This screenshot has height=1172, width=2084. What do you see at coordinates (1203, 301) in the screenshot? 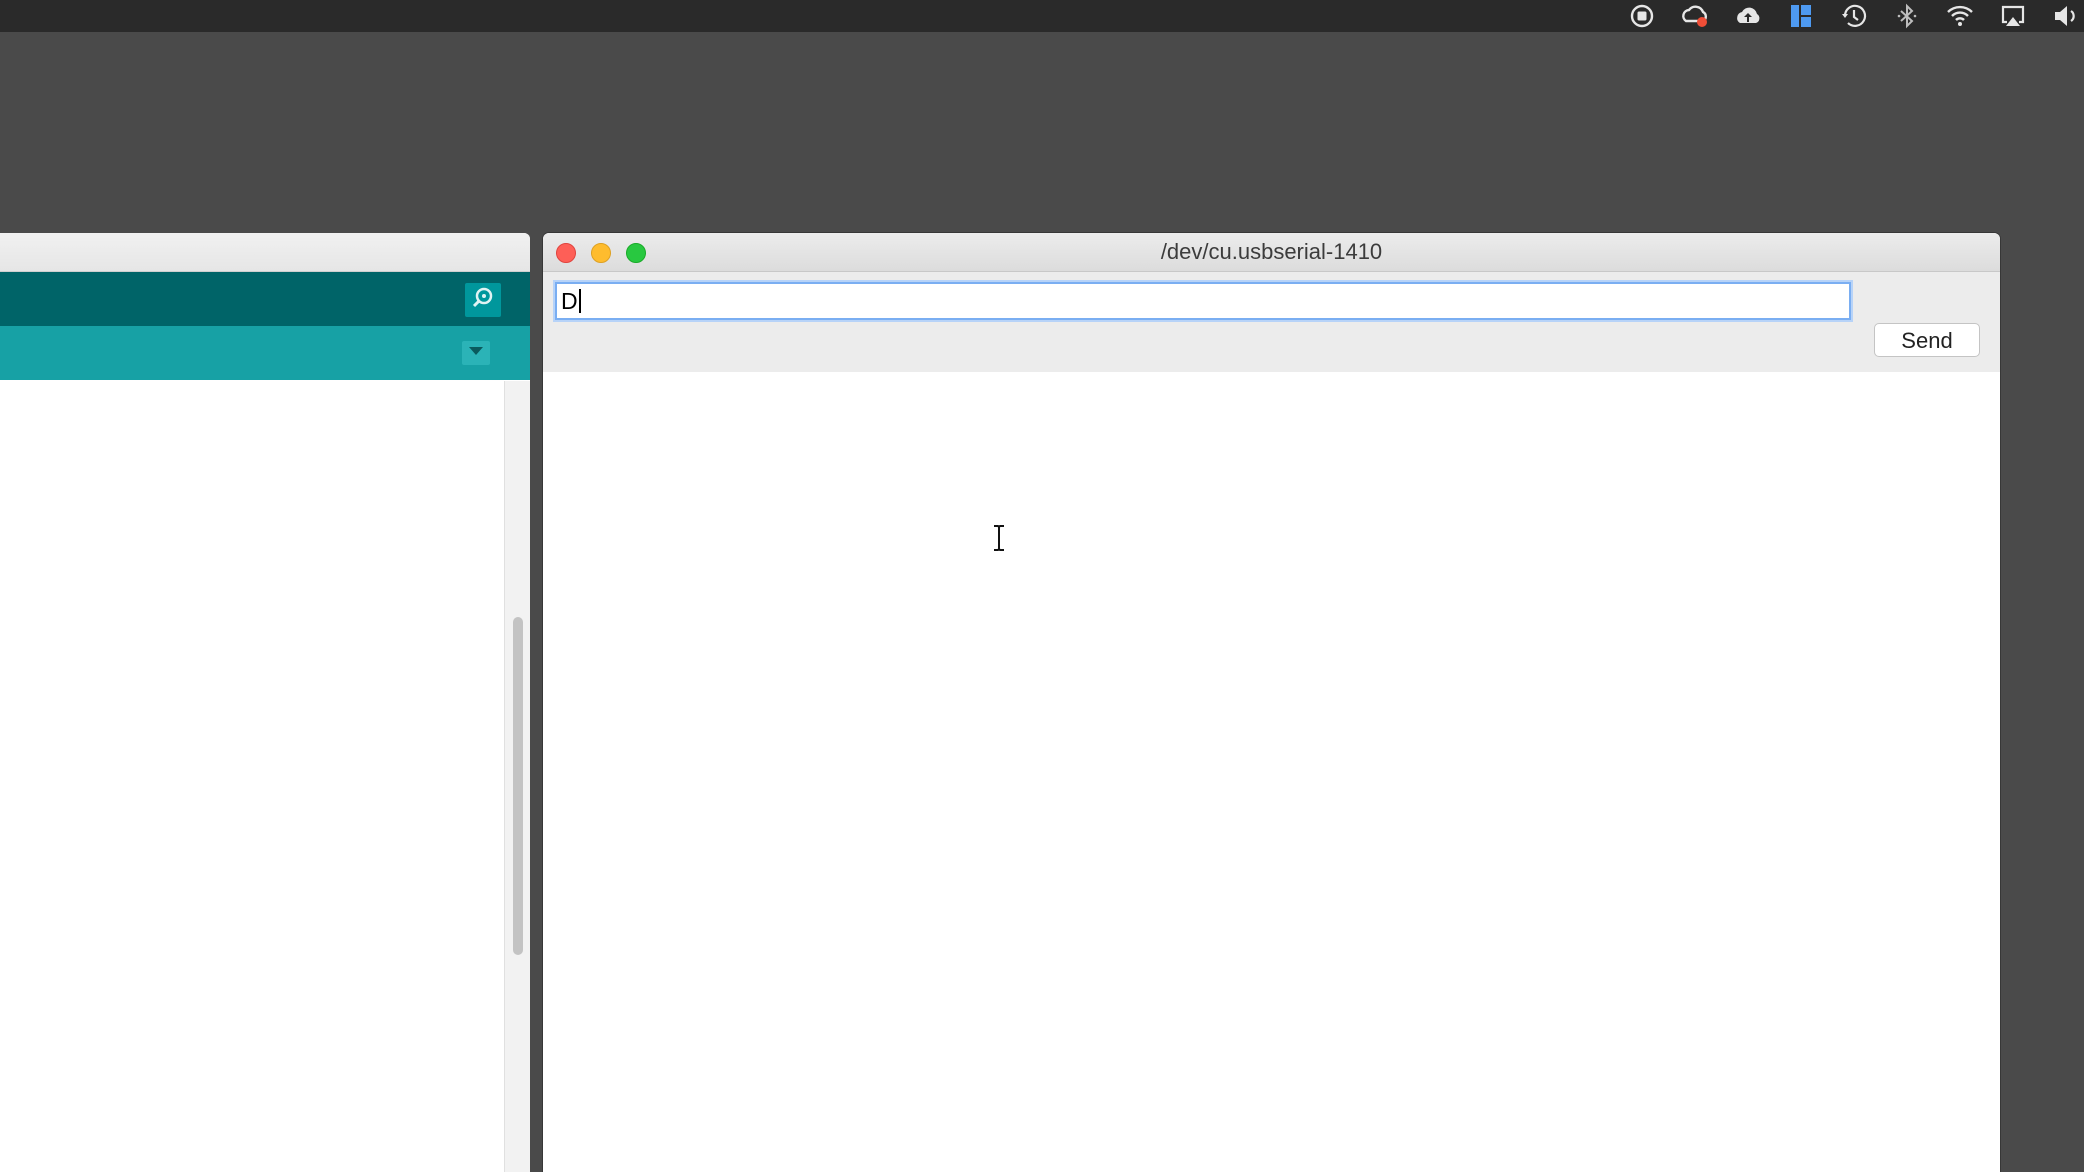
I see `serial-input-field: D` at bounding box center [1203, 301].